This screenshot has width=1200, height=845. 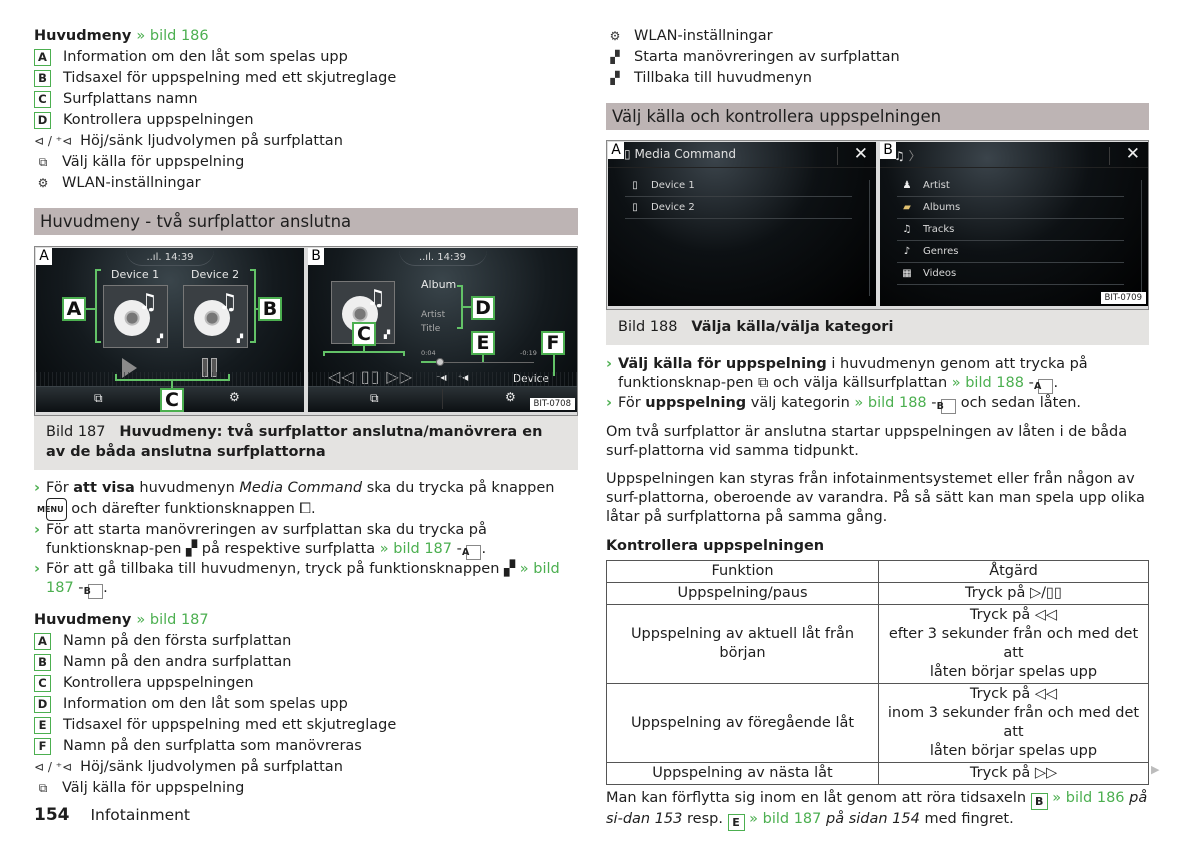 I want to click on screen-header: ♫ 〉 ✕, so click(x=1014, y=155).